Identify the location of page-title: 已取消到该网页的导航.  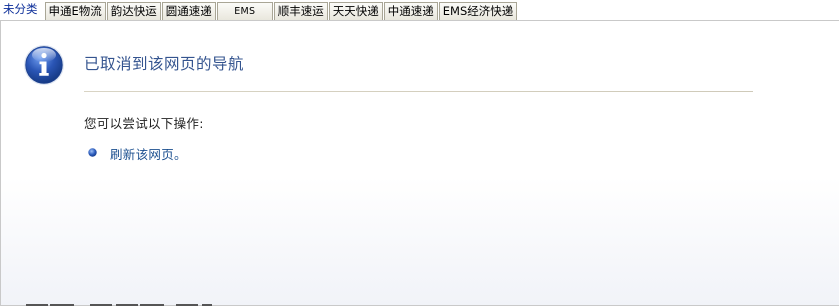
(164, 64).